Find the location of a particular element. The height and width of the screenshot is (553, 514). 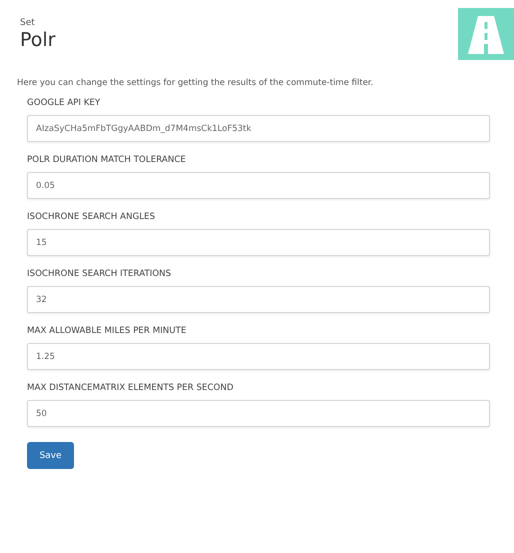

description-text: Here you can change the settings for getting the results of the commute-time filter. is located at coordinates (195, 83).